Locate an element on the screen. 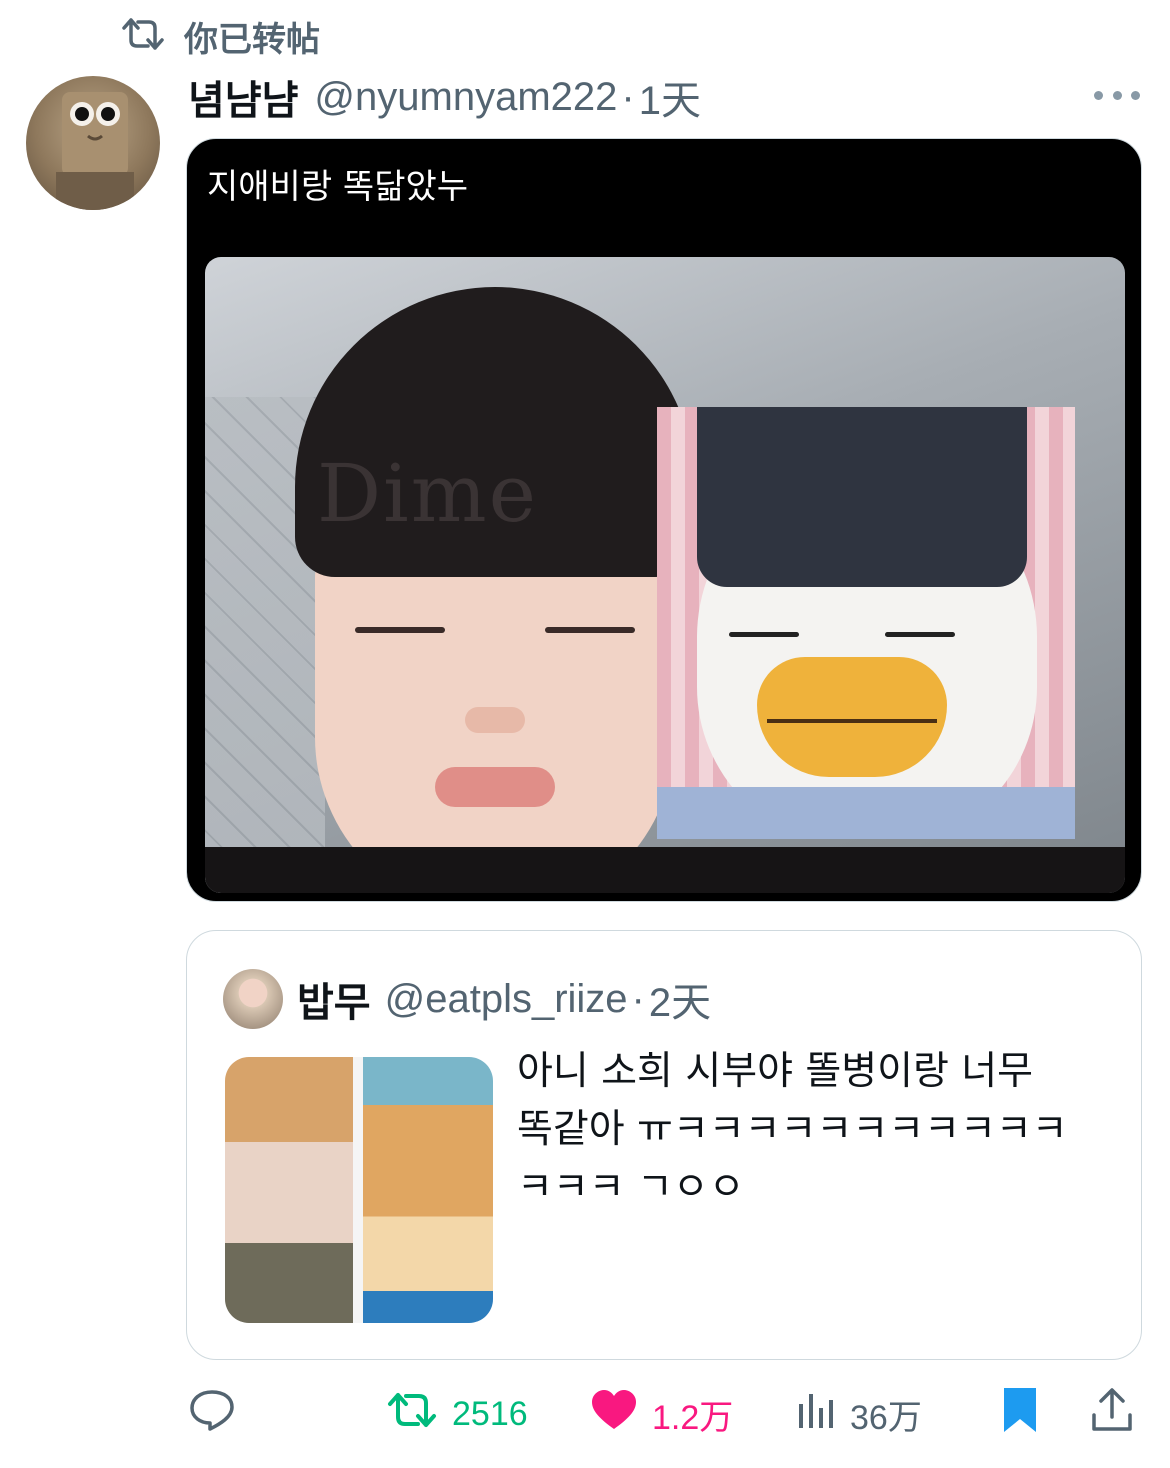 The width and height of the screenshot is (1170, 1468). views-button: 36万 is located at coordinates (859, 1414).